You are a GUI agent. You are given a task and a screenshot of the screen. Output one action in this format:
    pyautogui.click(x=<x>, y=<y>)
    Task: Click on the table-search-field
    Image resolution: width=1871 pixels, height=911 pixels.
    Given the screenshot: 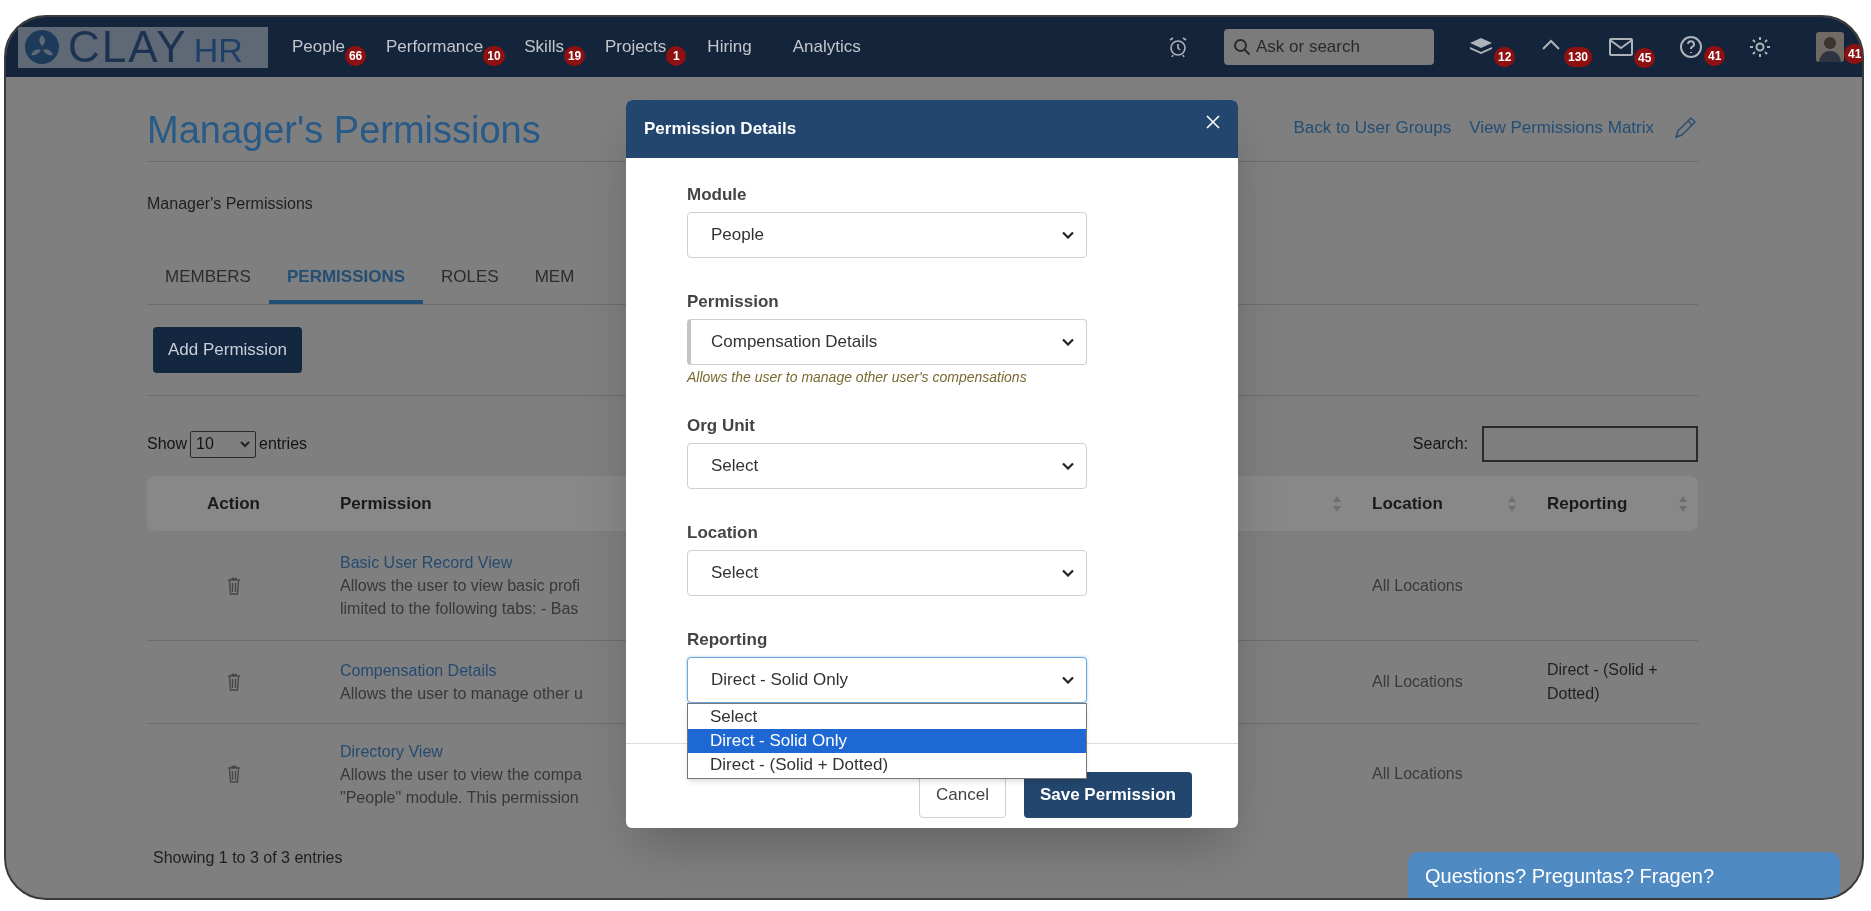 What is the action you would take?
    pyautogui.click(x=1590, y=444)
    